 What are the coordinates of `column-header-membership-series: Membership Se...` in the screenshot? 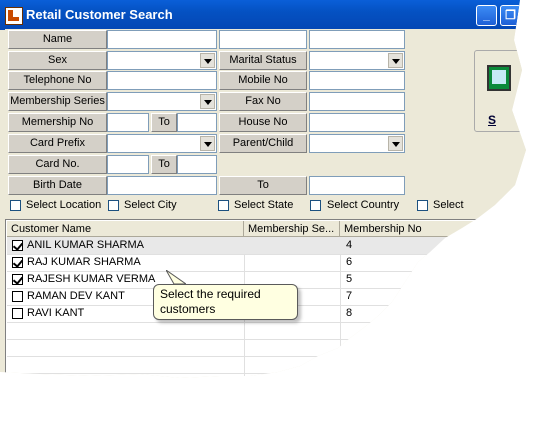 It's located at (292, 229).